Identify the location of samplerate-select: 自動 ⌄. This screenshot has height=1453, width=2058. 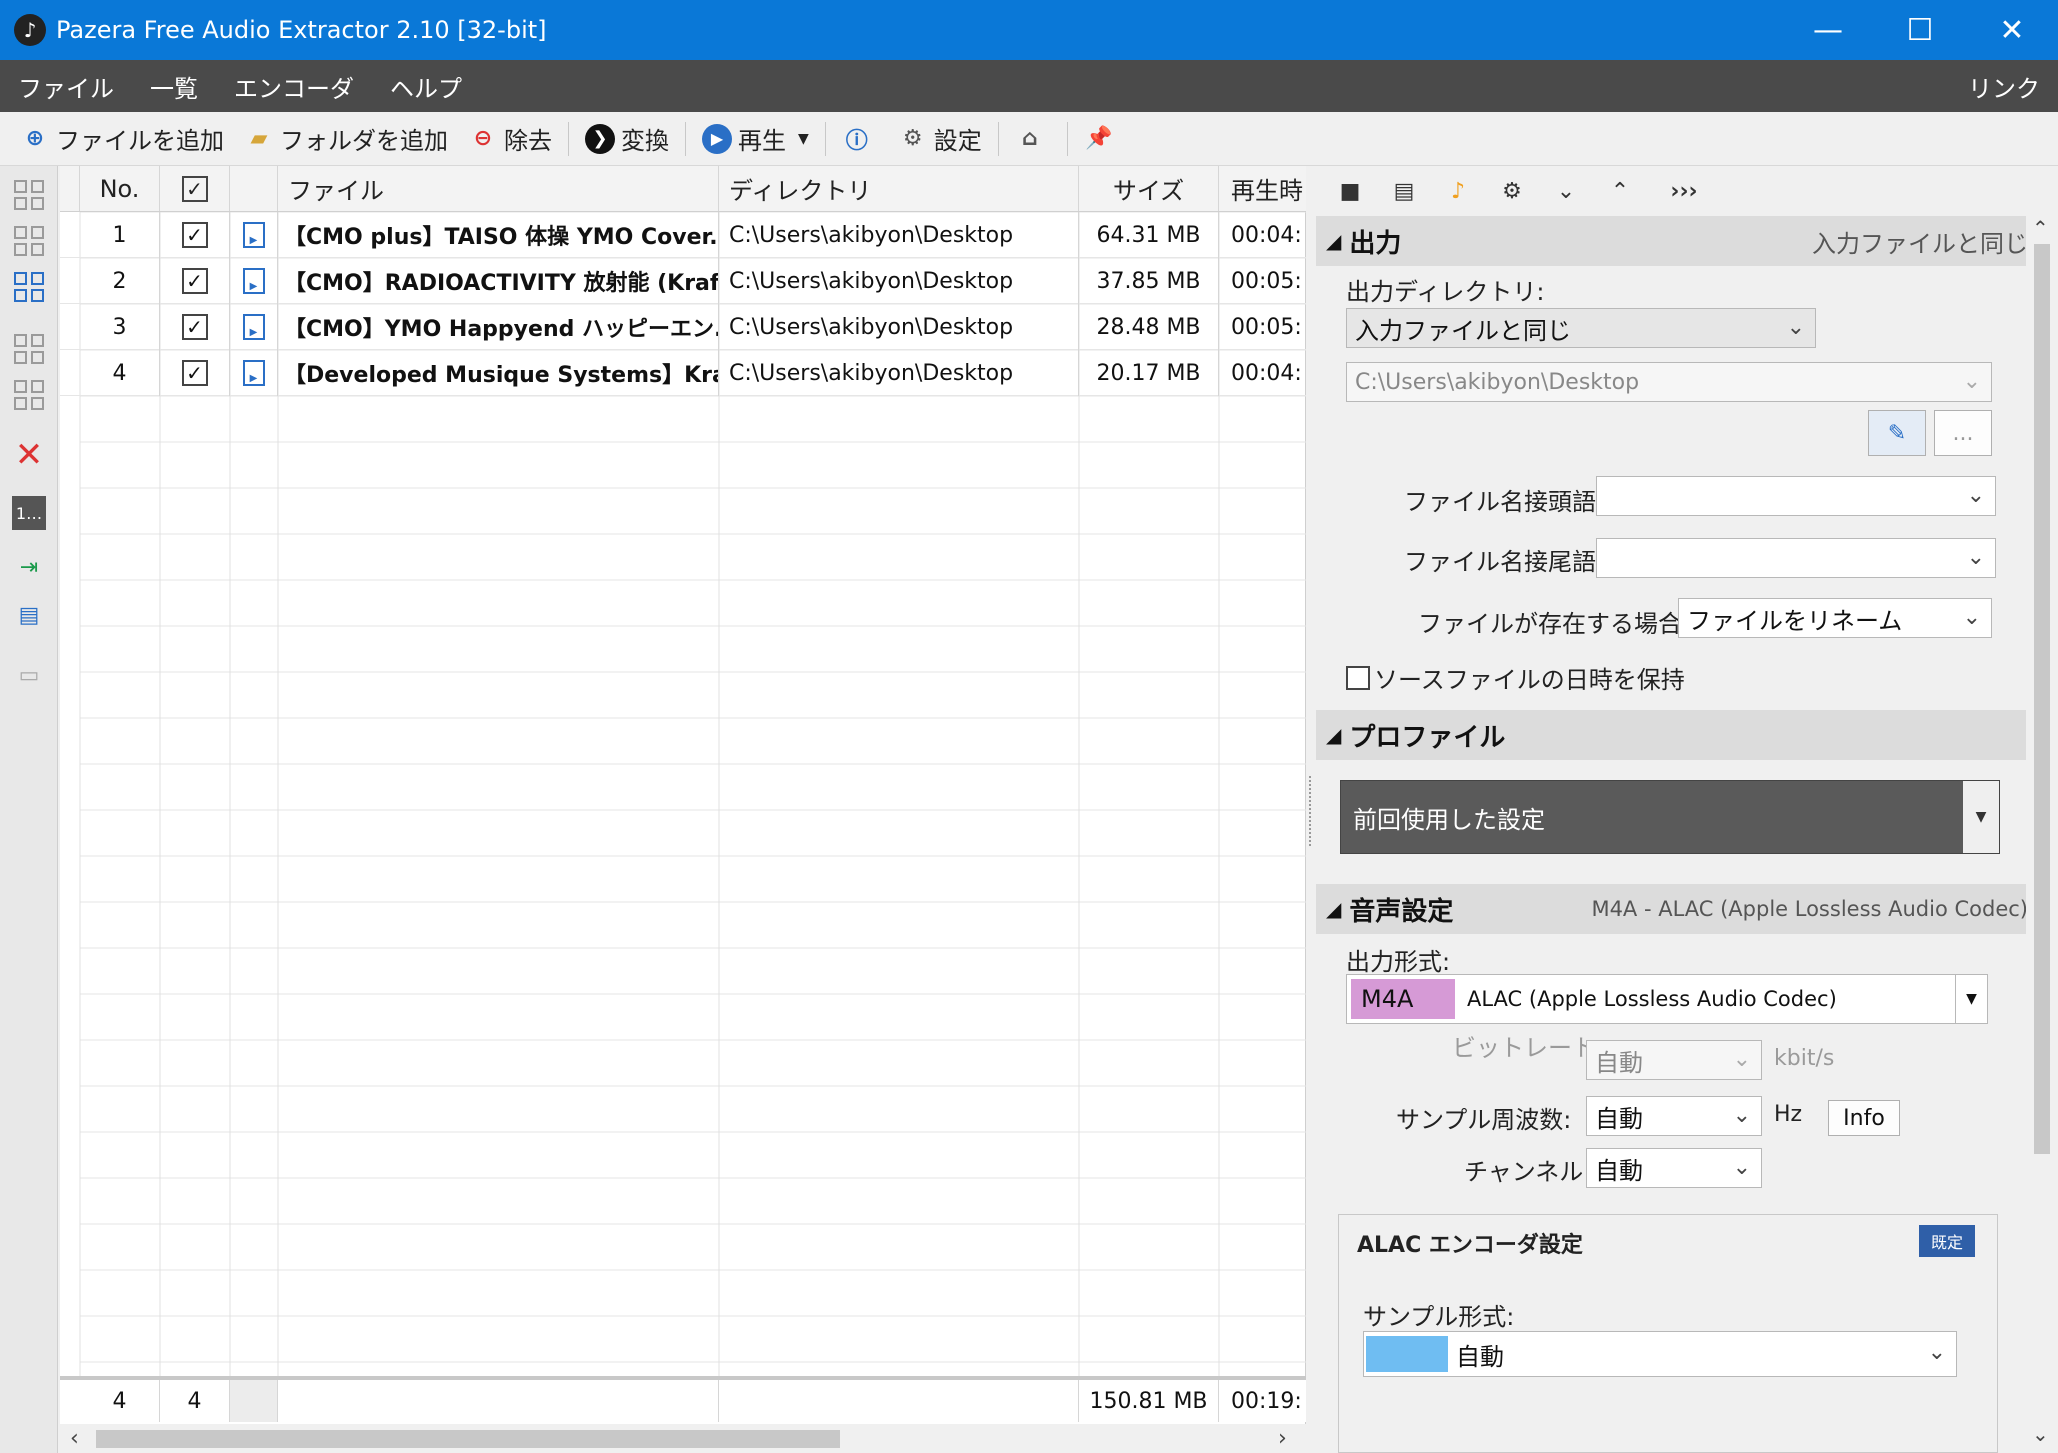
(1674, 1116).